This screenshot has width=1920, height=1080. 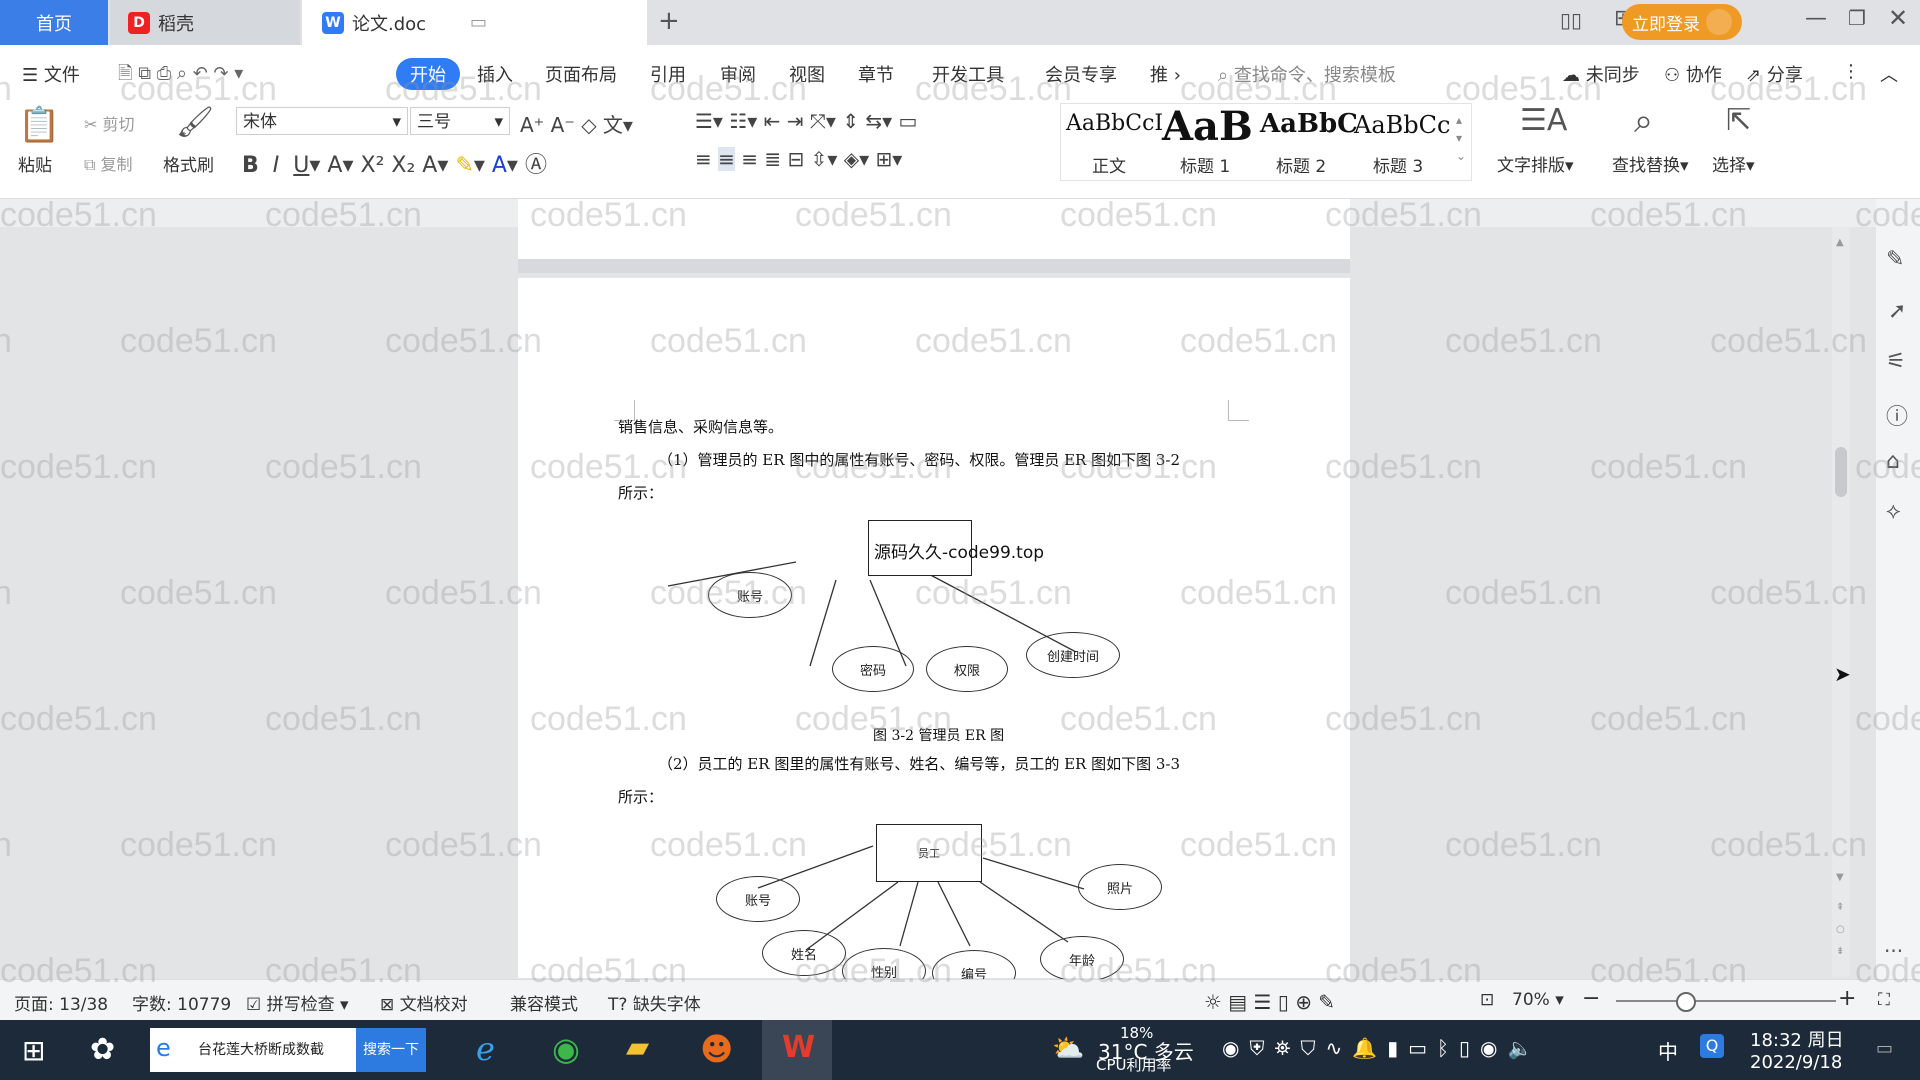 I want to click on ai-icon: ⟡, so click(x=1893, y=511).